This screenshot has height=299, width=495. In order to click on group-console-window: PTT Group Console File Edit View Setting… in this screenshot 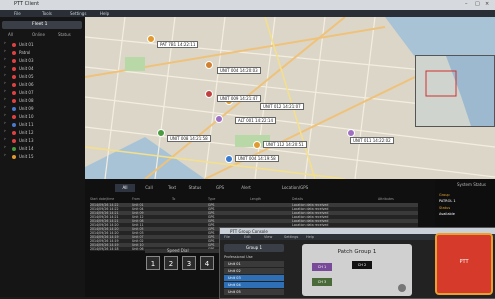, I will do `click(357, 263)`.